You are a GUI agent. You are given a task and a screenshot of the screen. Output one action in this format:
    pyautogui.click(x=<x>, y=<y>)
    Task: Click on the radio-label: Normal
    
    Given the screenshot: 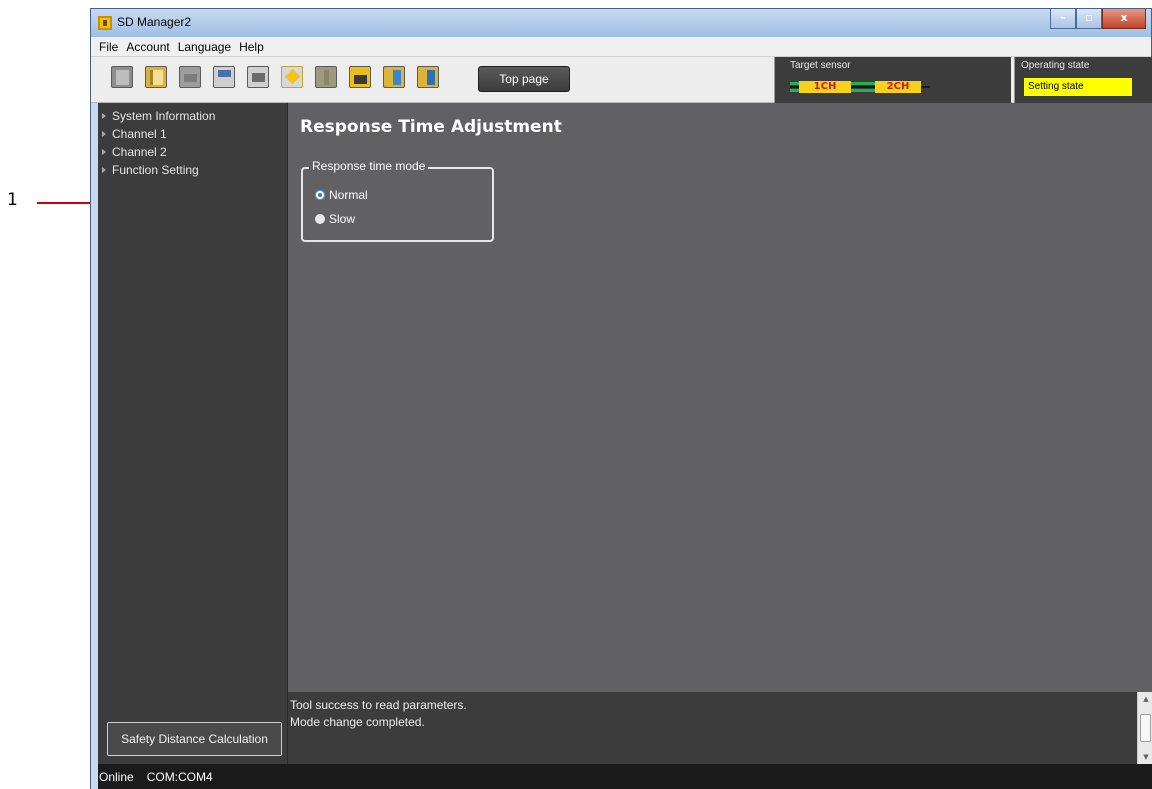 What is the action you would take?
    pyautogui.click(x=348, y=195)
    